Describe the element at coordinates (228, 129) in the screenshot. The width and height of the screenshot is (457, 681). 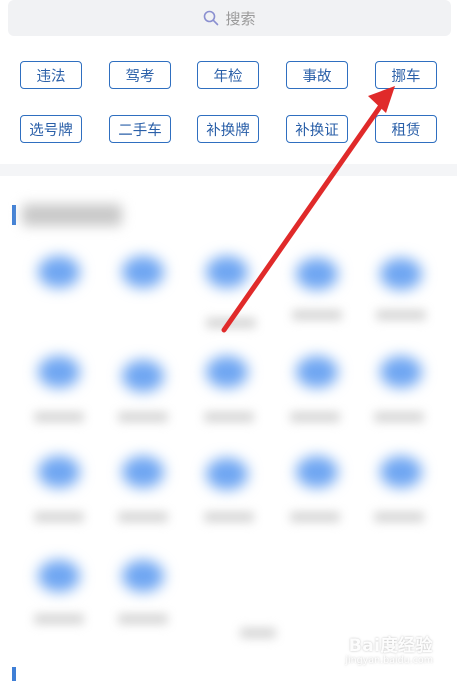
I see `tag-replace-plate: 补换牌` at that location.